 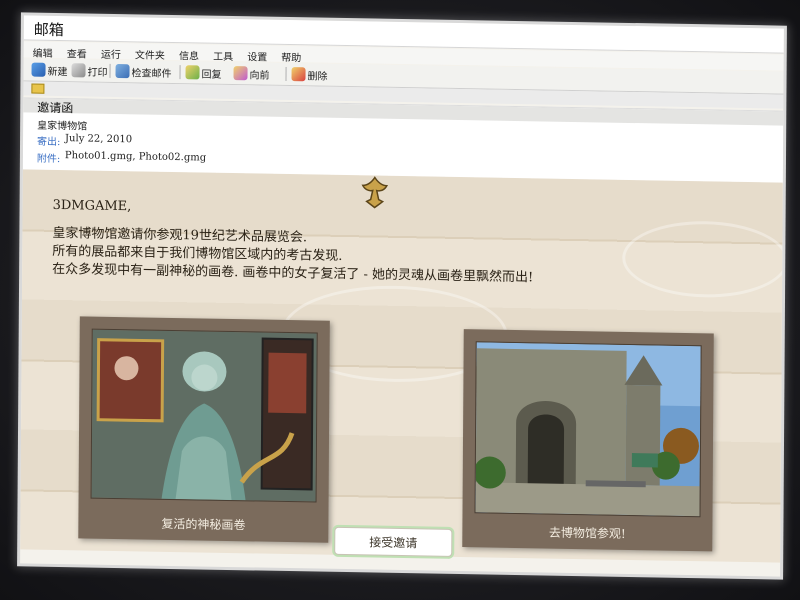 I want to click on forward-button-label: 向前, so click(x=259, y=75).